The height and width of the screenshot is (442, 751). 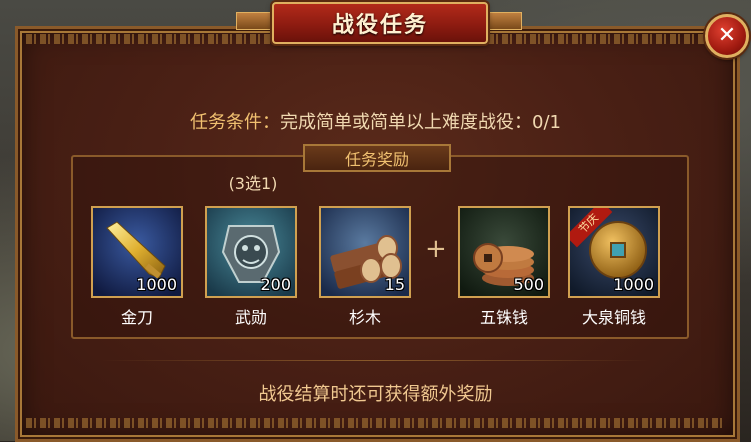 I want to click on reward-slot: 1000, so click(x=137, y=252).